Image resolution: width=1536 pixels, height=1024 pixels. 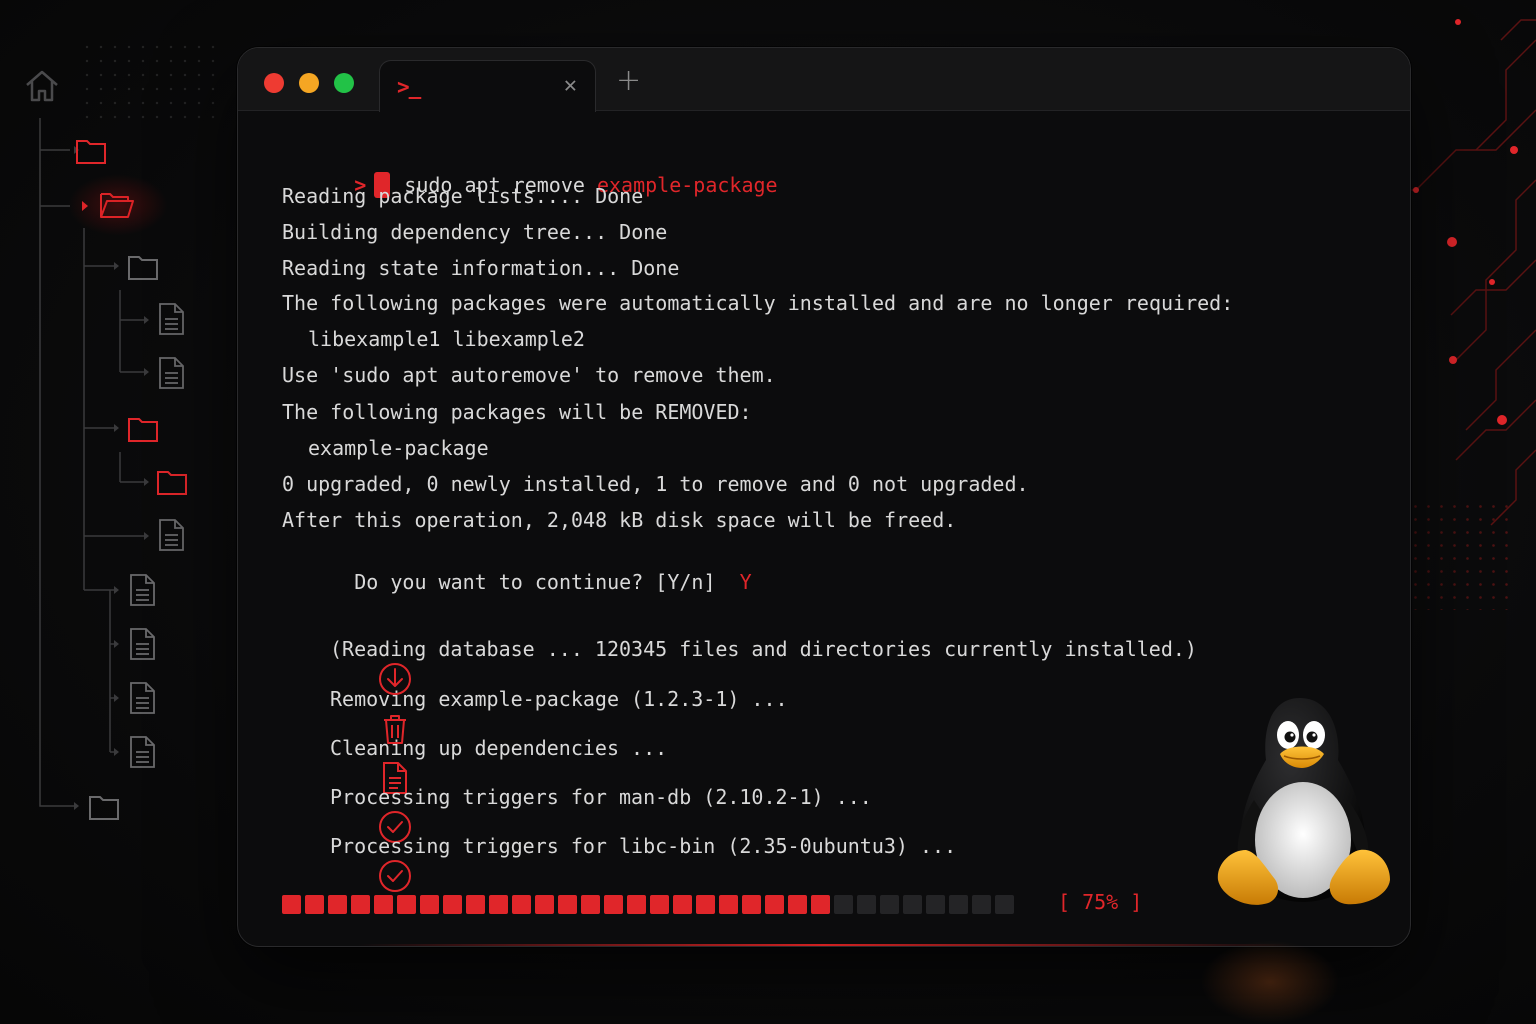 What do you see at coordinates (409, 87) in the screenshot?
I see `terminal-prompt-icon: >_` at bounding box center [409, 87].